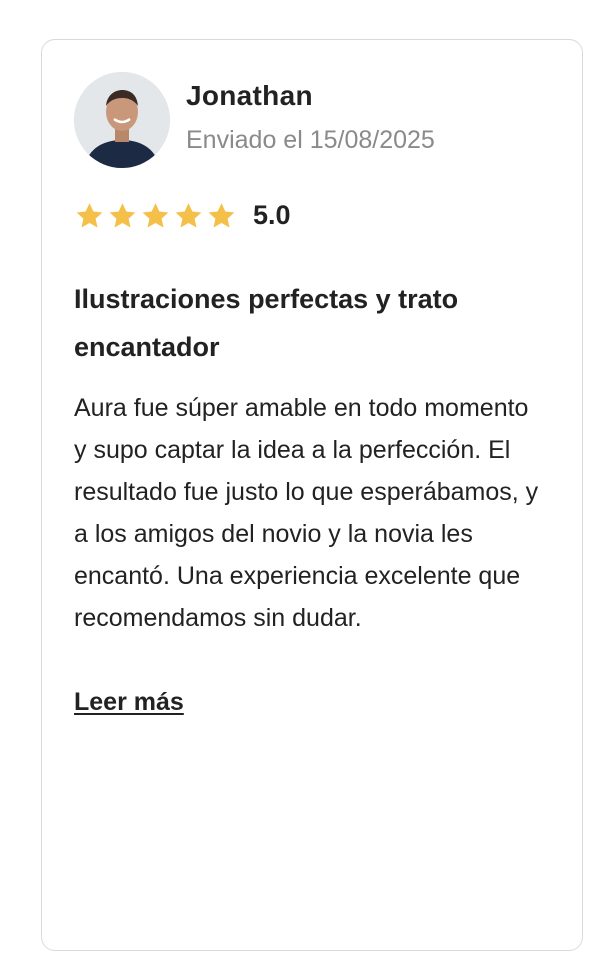  Describe the element at coordinates (310, 140) in the screenshot. I see `submitted-date: Enviado el 15/08/2025` at that location.